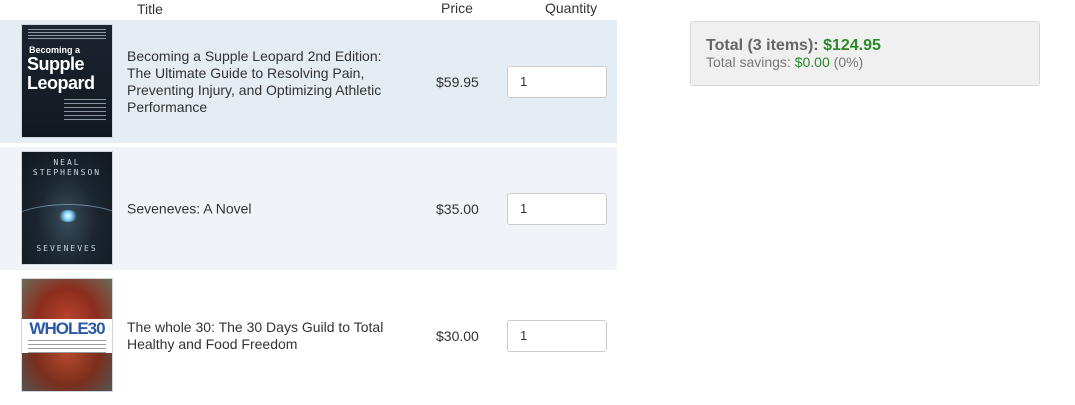  I want to click on cover-line: Supple, so click(56, 64).